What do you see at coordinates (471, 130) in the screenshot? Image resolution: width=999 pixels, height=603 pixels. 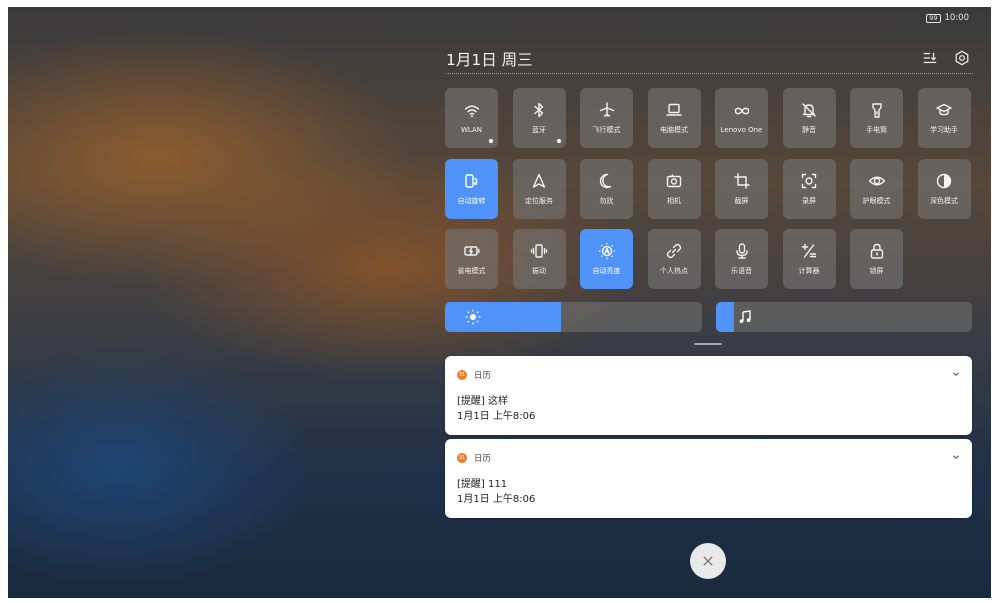 I see `tile-label: WLAN` at bounding box center [471, 130].